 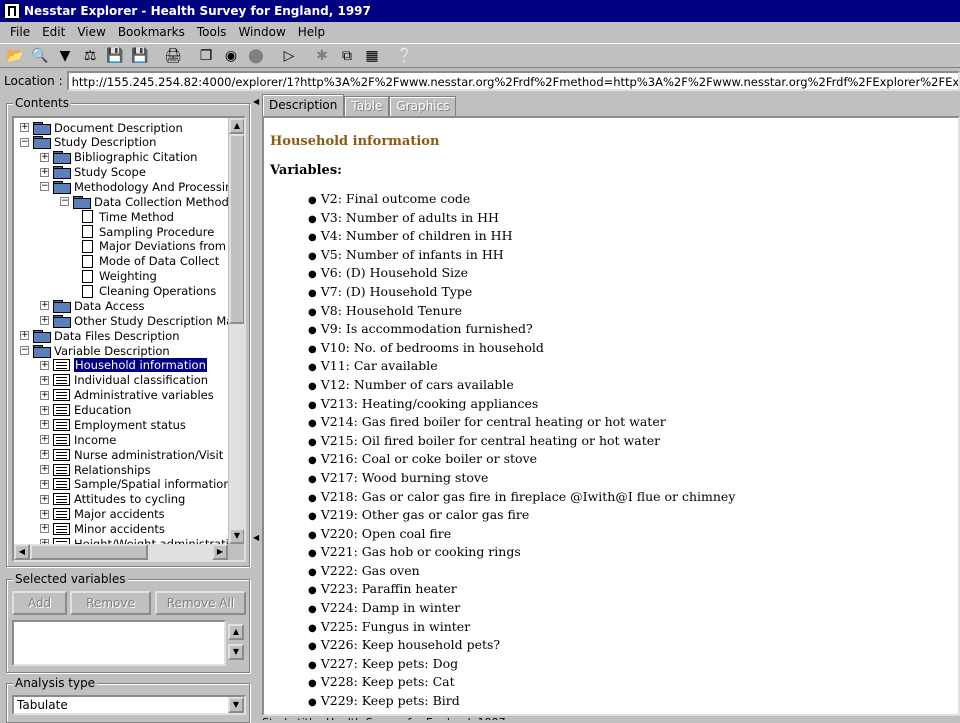 I want to click on menu-view: View, so click(x=91, y=32).